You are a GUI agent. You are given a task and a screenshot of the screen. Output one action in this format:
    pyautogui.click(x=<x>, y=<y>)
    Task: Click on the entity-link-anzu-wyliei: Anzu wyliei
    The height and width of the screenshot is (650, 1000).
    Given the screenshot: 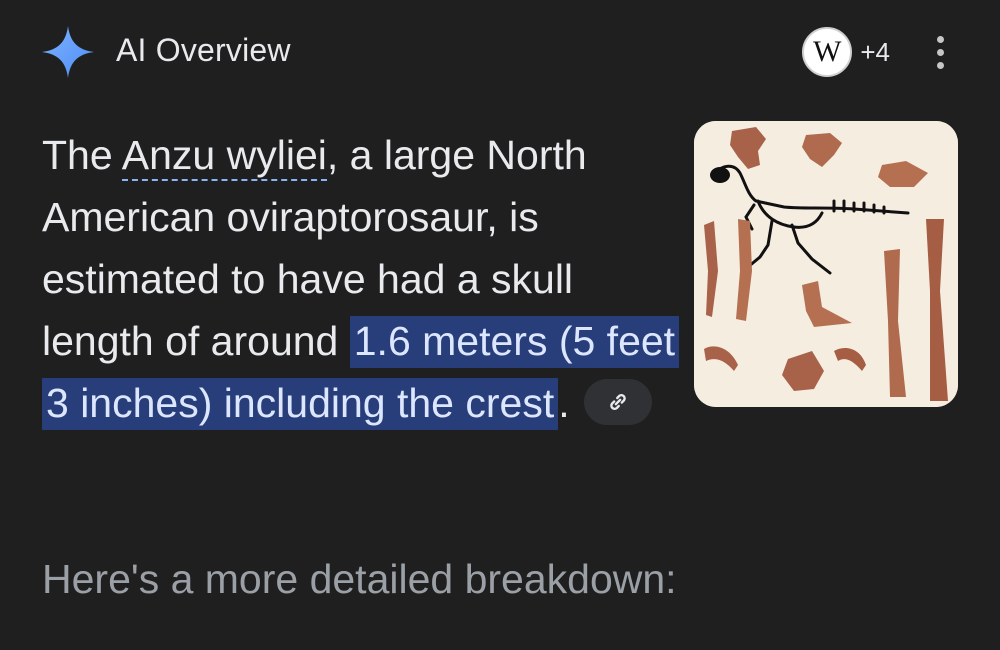 What is the action you would take?
    pyautogui.click(x=224, y=156)
    